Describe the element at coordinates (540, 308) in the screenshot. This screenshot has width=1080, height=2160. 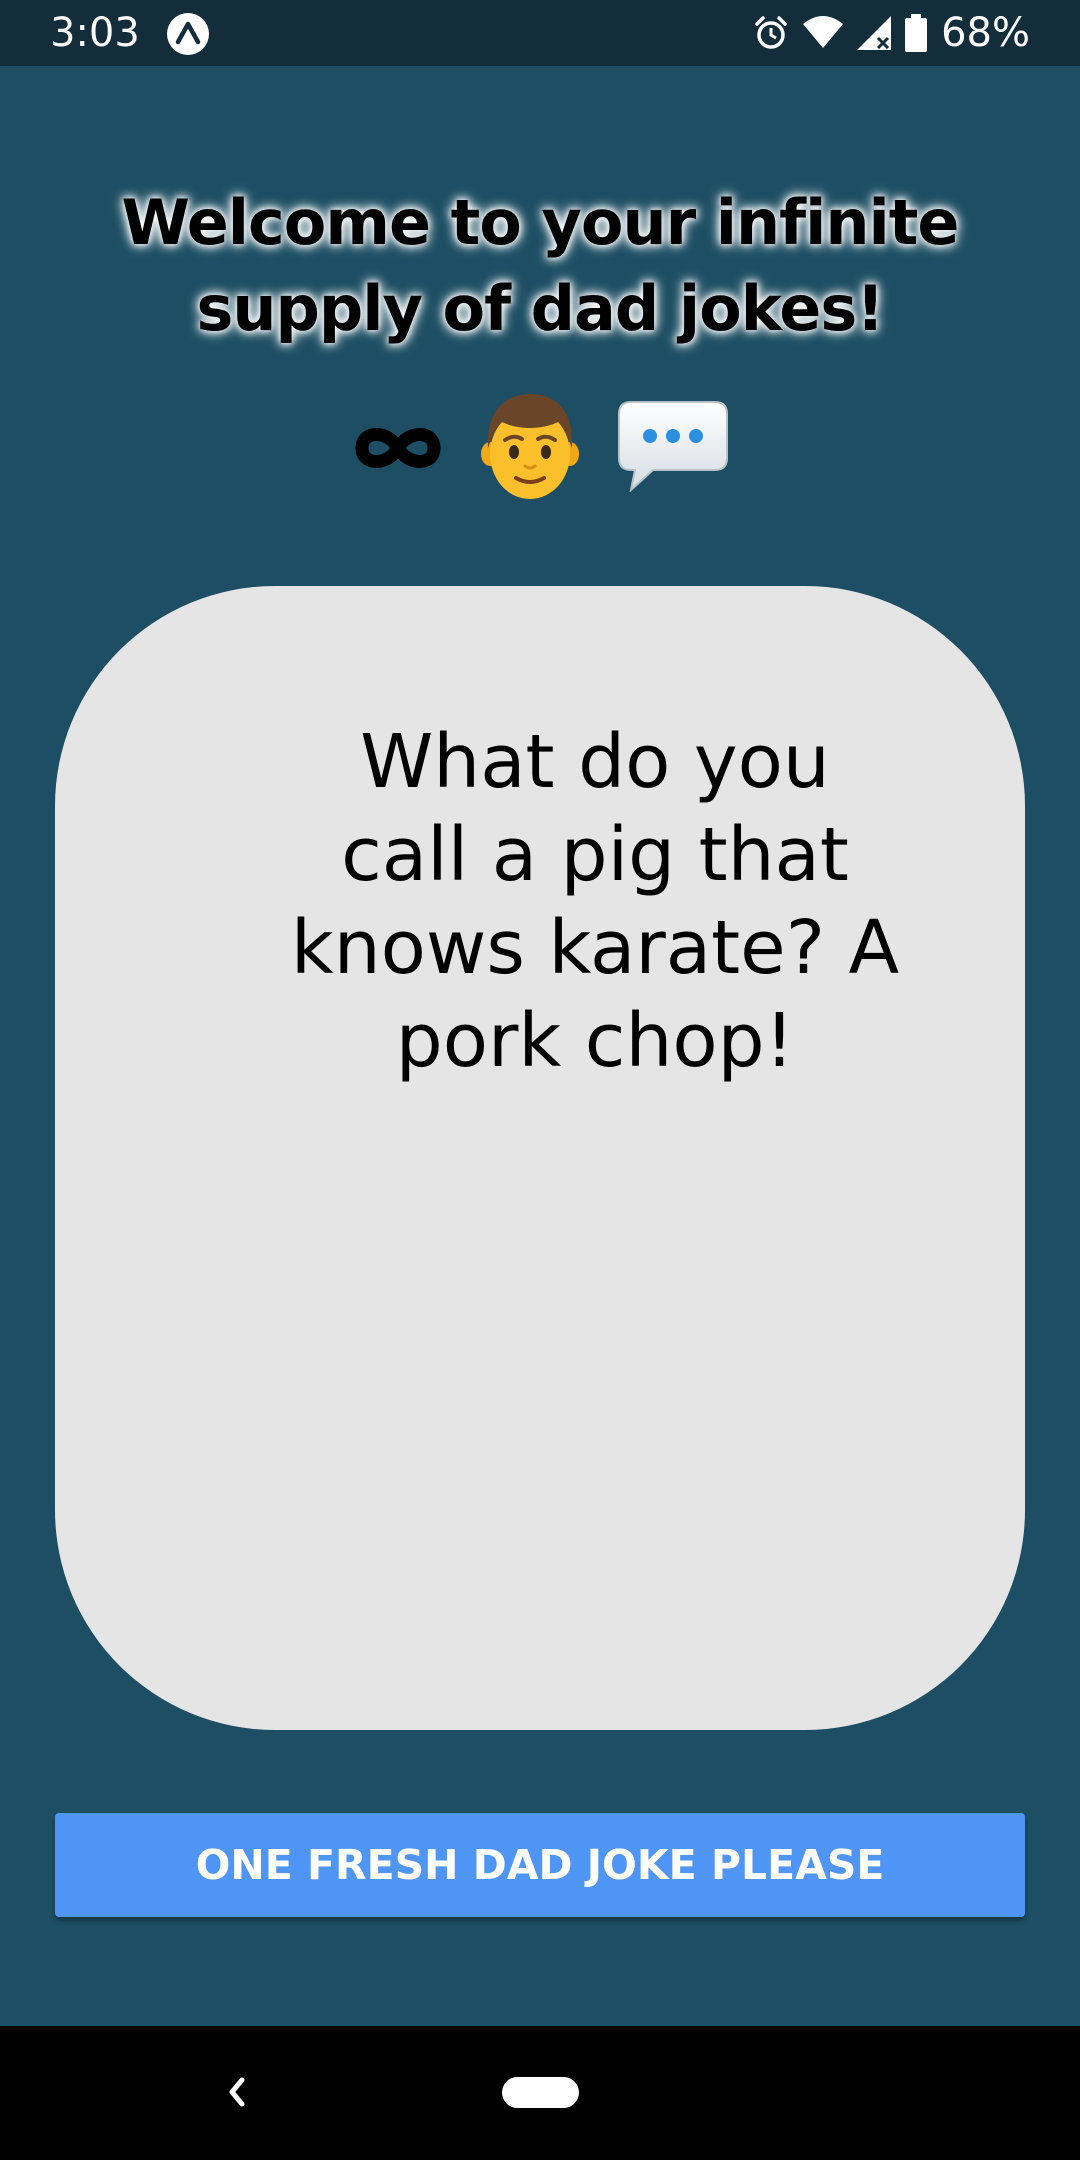
I see `welcome-line-2: supply of dad jokes!` at that location.